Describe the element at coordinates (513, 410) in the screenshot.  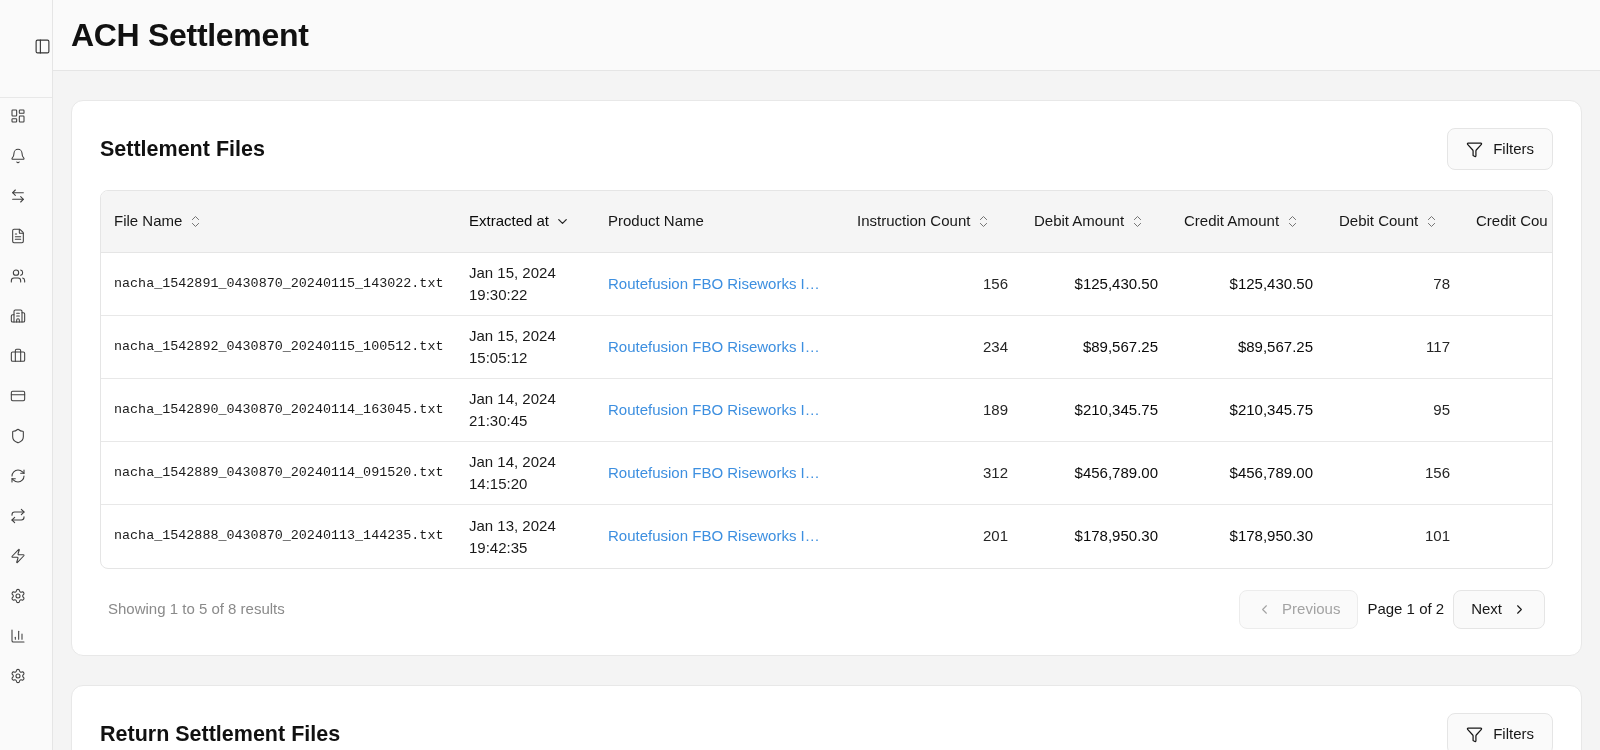
I see `table-cell-text: Jan 14, 2024 21:30:45` at that location.